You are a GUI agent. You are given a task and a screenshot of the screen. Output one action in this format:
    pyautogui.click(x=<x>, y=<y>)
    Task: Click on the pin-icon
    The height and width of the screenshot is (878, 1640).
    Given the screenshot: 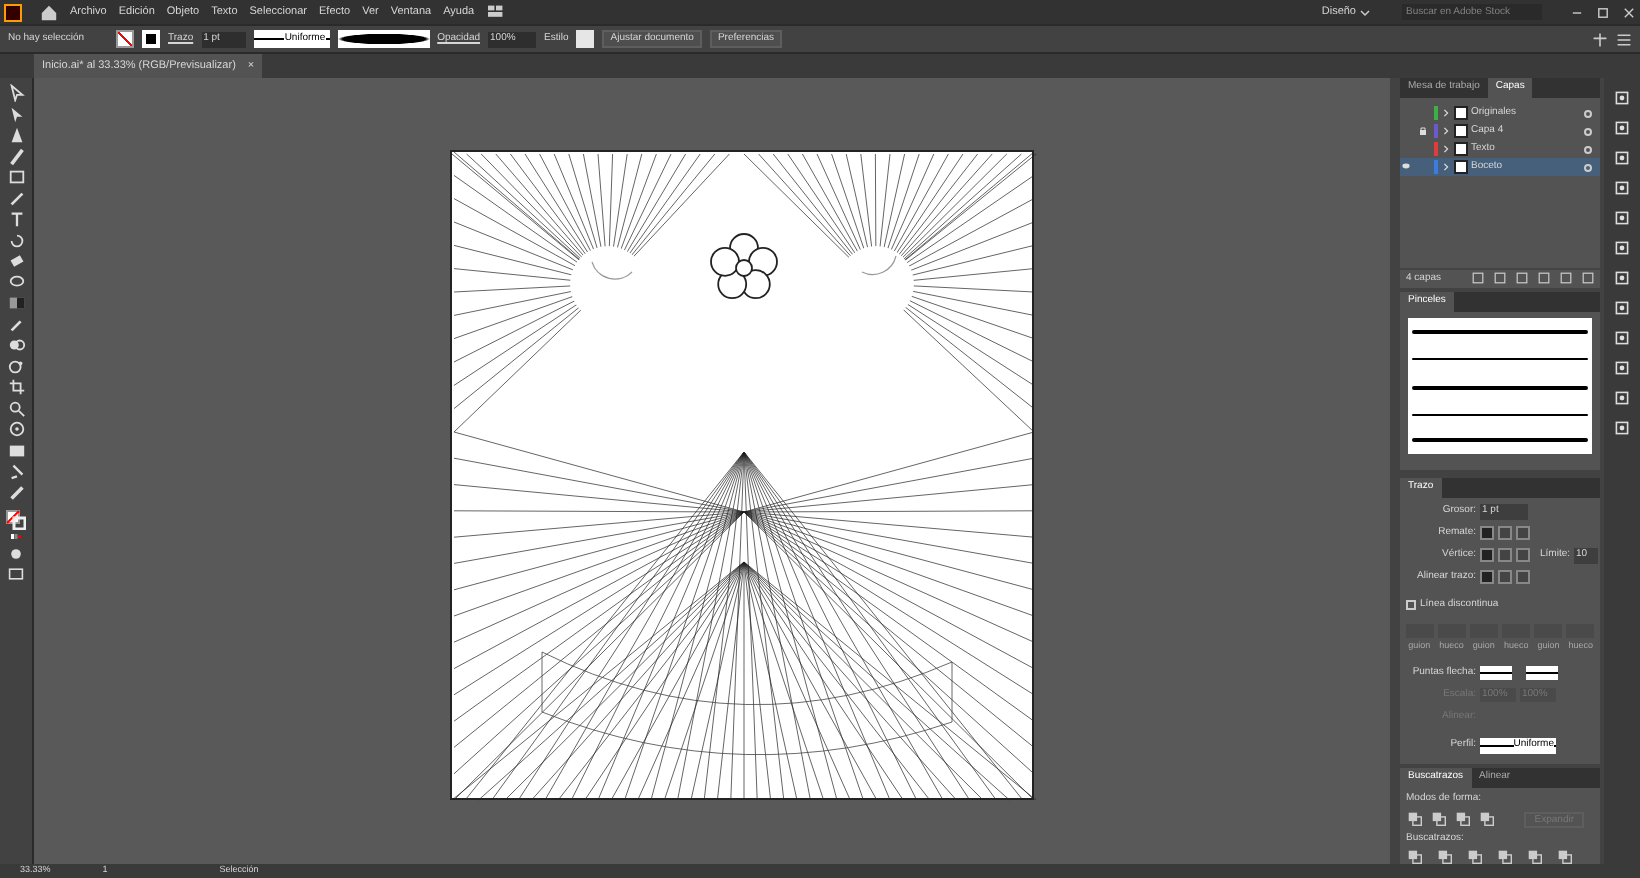 What is the action you would take?
    pyautogui.click(x=16, y=471)
    